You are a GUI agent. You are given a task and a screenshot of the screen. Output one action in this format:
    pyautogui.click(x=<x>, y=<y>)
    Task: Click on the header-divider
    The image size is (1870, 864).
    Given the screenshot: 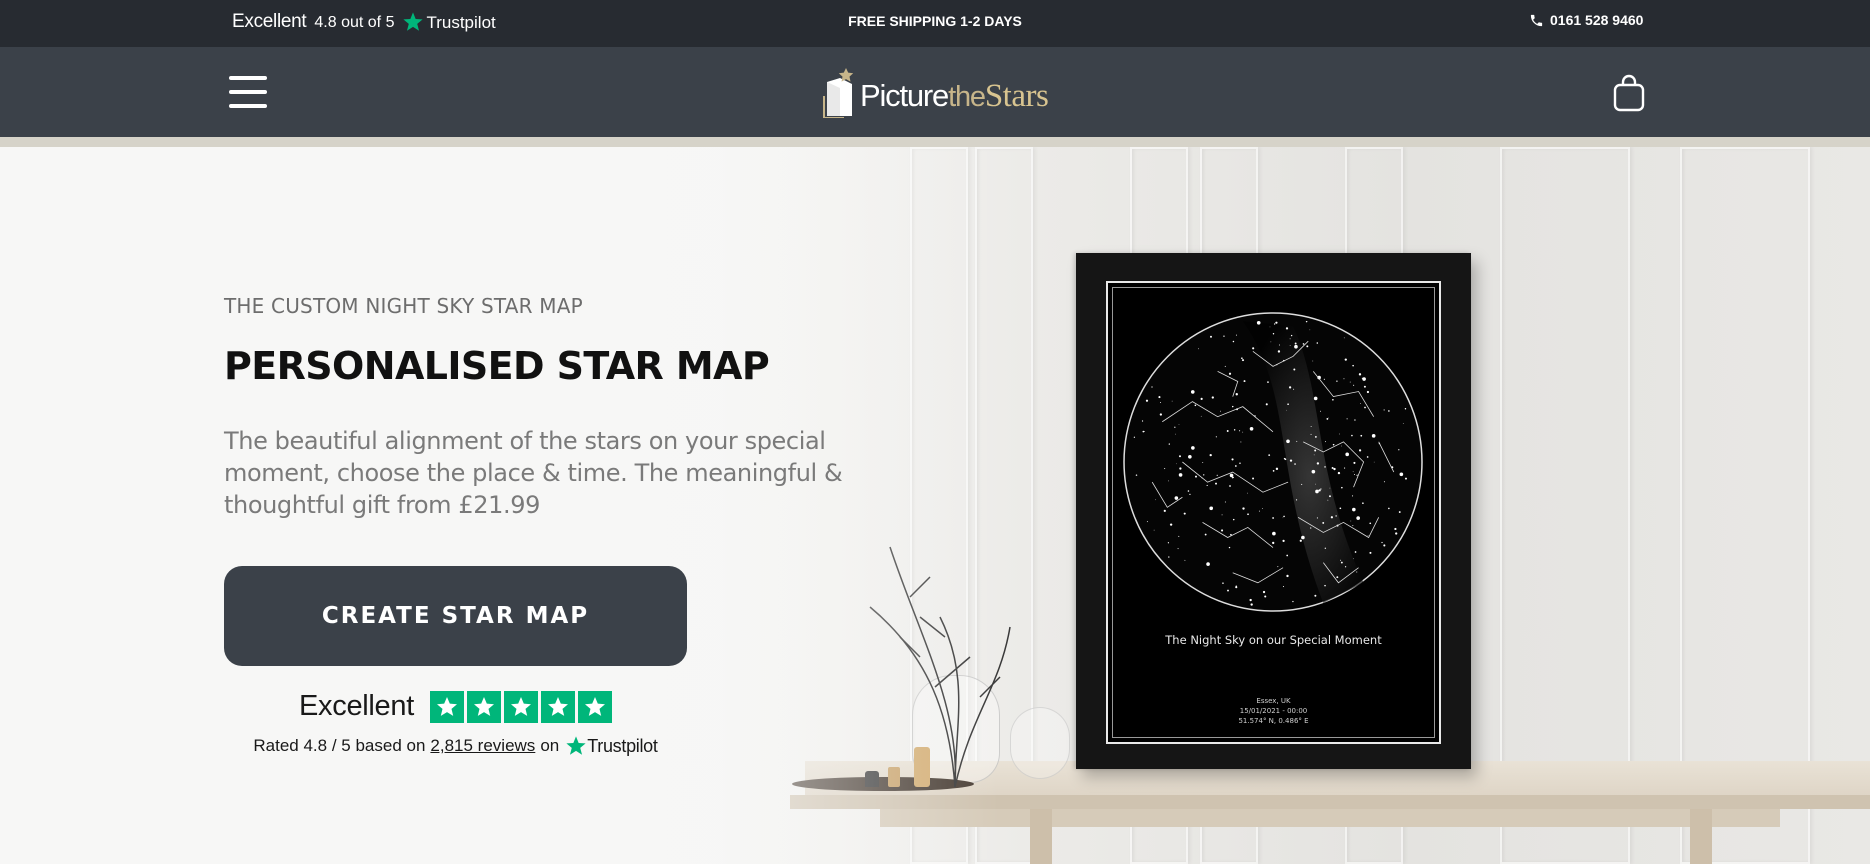 What is the action you would take?
    pyautogui.click(x=935, y=142)
    